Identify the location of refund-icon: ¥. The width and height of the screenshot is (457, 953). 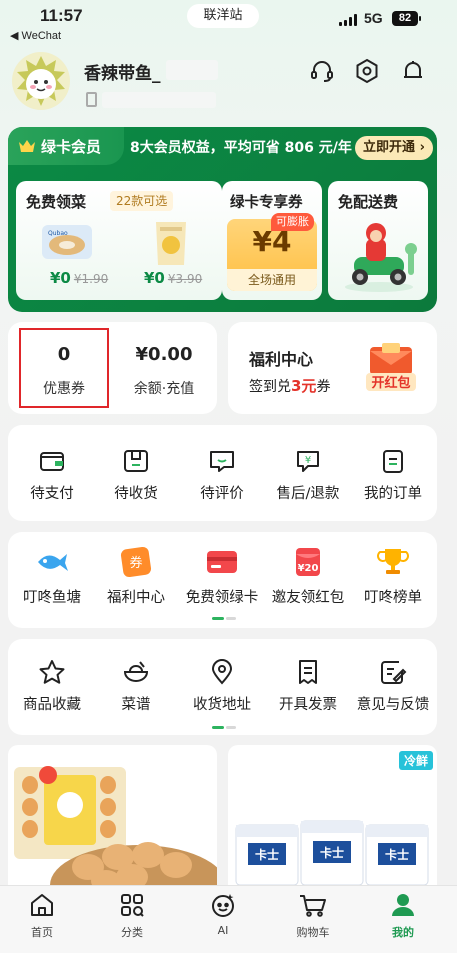
(308, 461).